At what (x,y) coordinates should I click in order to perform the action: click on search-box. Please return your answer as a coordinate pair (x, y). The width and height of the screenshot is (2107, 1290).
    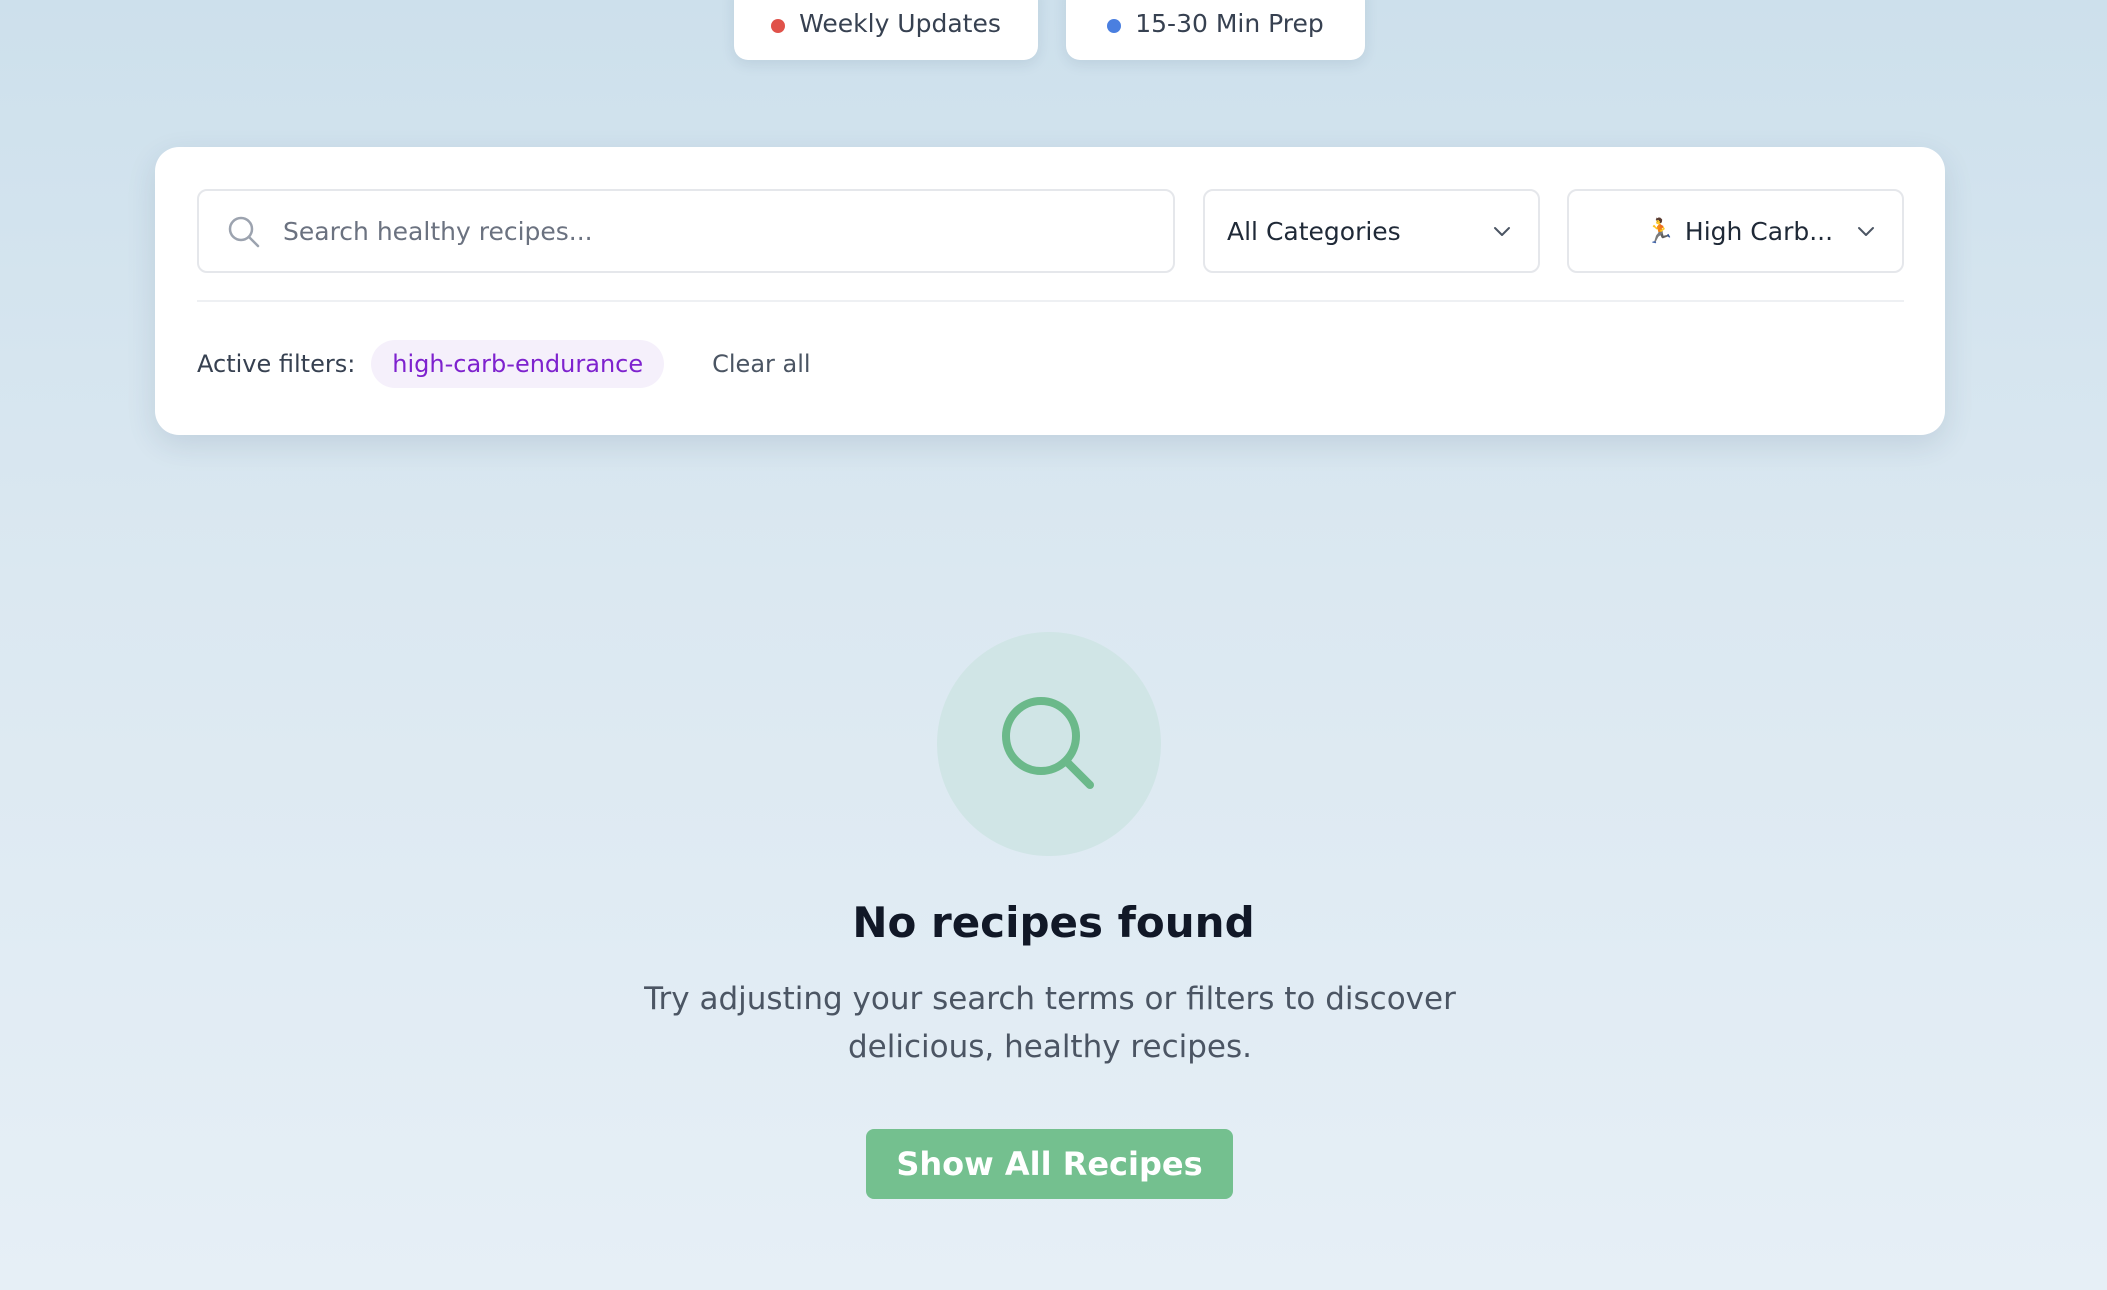
    Looking at the image, I should click on (686, 231).